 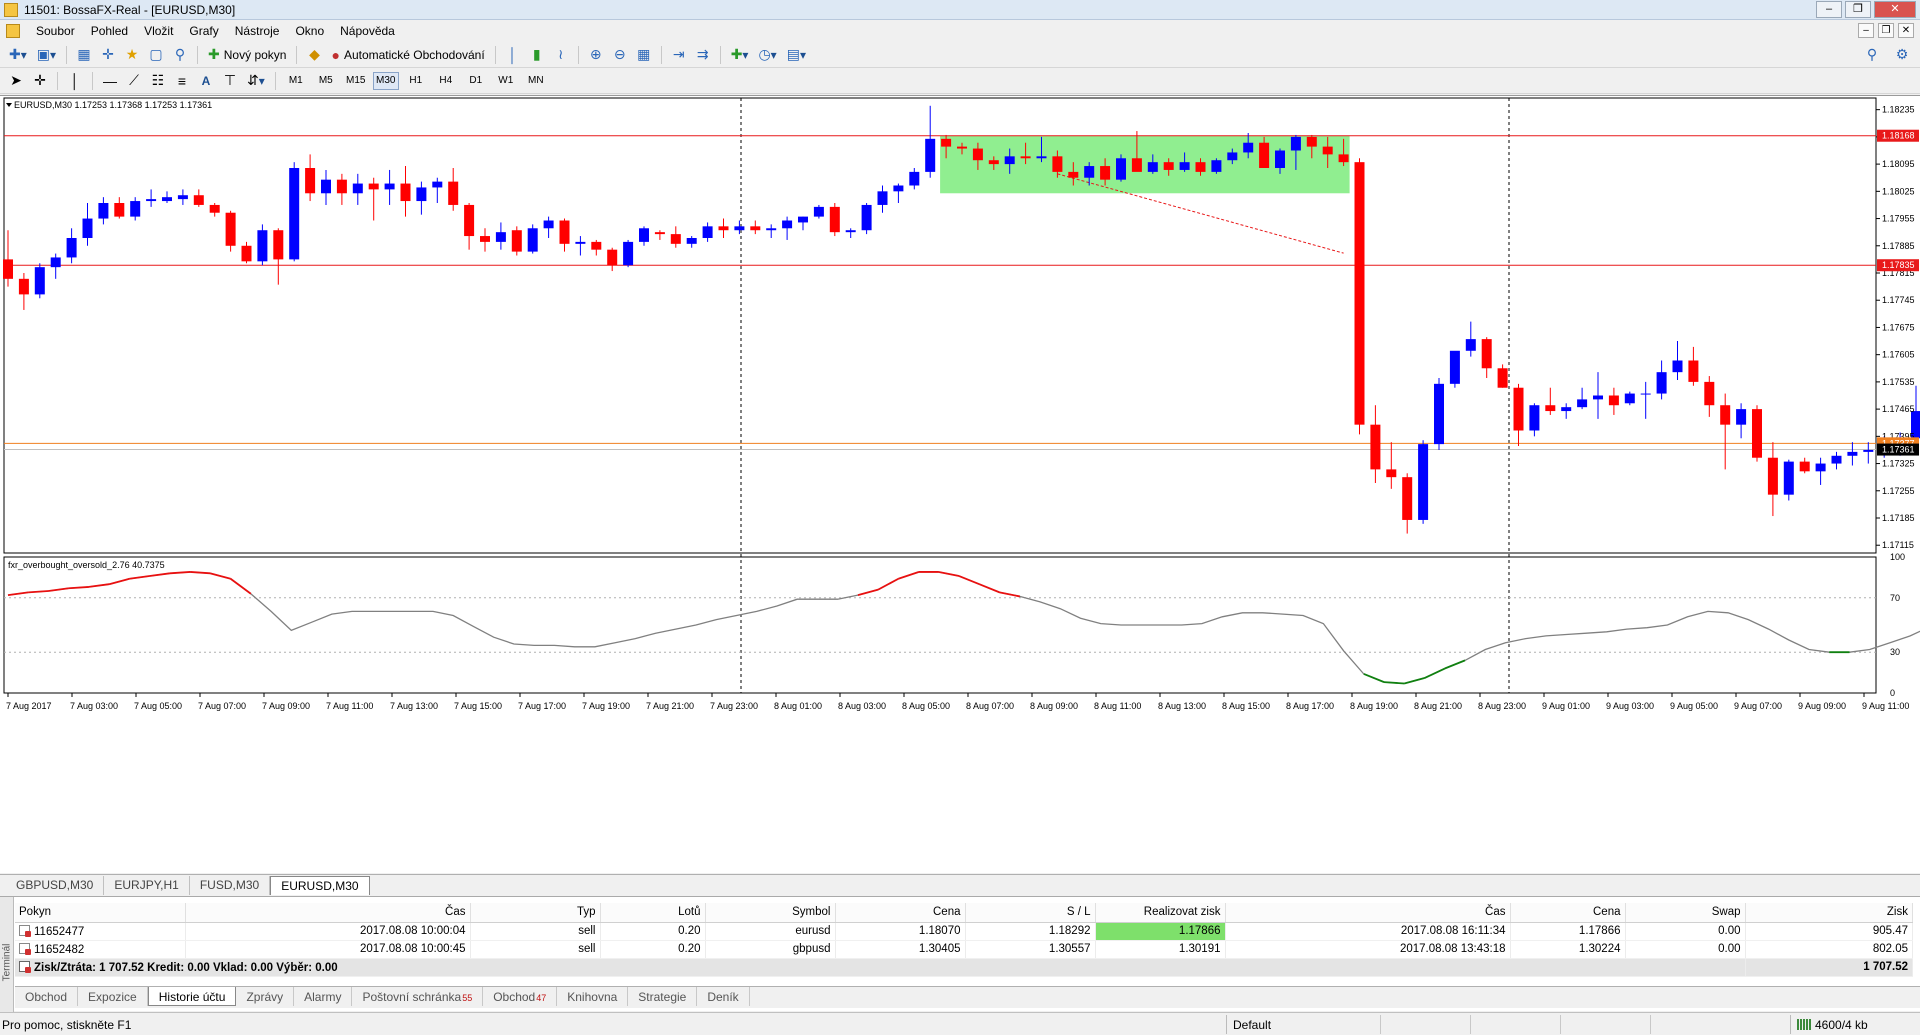 I want to click on candlestick-icon: ▮, so click(x=537, y=55).